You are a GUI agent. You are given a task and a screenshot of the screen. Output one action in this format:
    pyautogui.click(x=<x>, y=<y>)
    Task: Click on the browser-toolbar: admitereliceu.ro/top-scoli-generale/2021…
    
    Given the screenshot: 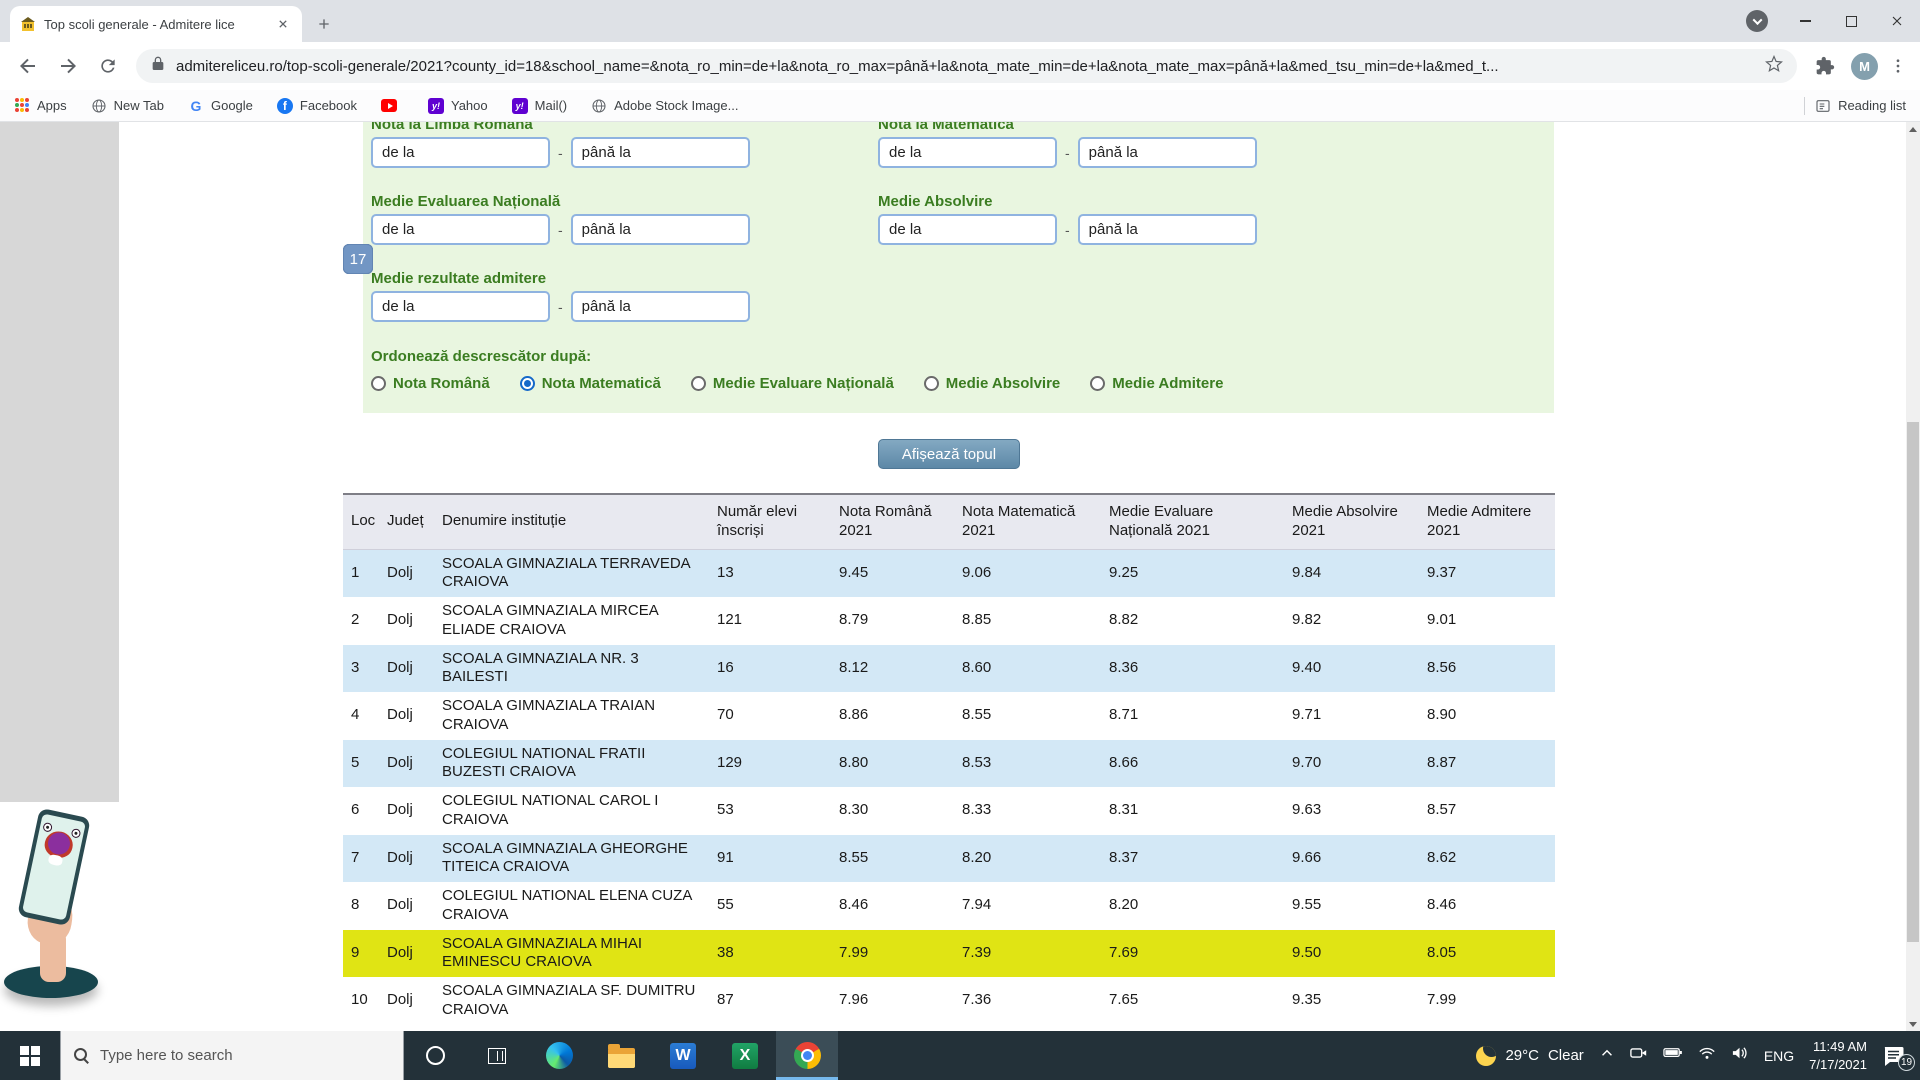 What is the action you would take?
    pyautogui.click(x=960, y=66)
    